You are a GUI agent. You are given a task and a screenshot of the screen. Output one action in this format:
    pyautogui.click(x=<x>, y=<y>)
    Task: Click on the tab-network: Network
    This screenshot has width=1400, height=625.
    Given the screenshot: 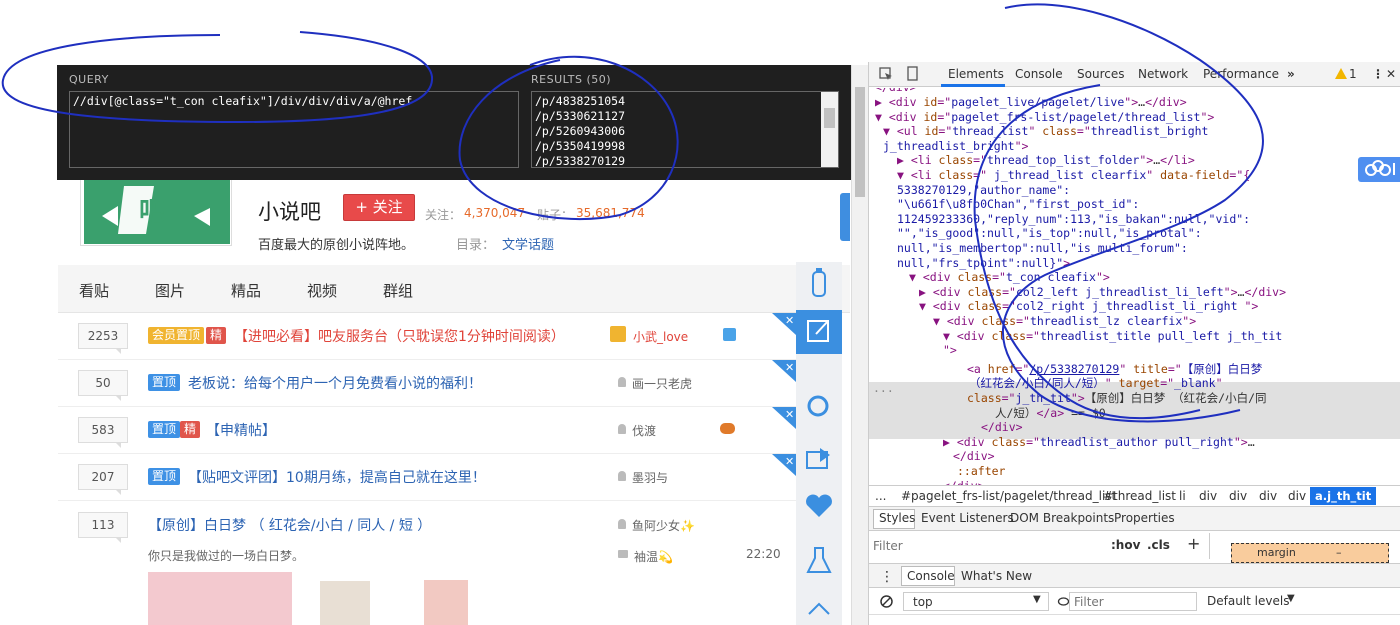 What is the action you would take?
    pyautogui.click(x=1163, y=74)
    